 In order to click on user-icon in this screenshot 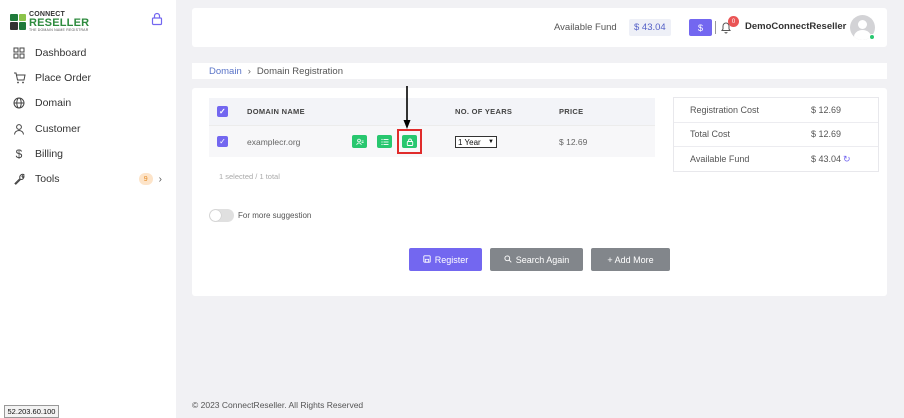, I will do `click(19, 129)`.